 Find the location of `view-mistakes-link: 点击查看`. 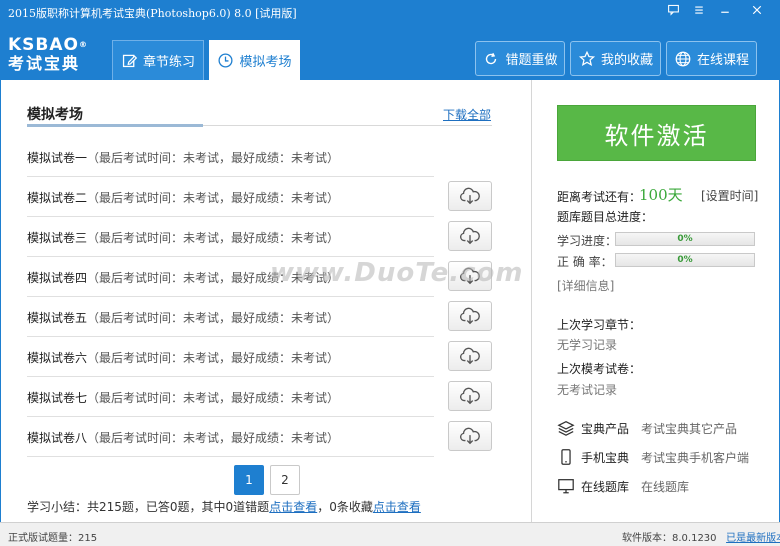

view-mistakes-link: 点击查看 is located at coordinates (293, 507).